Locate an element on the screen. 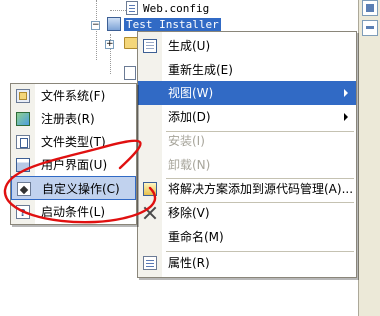  close-x-icon is located at coordinates (150, 213).